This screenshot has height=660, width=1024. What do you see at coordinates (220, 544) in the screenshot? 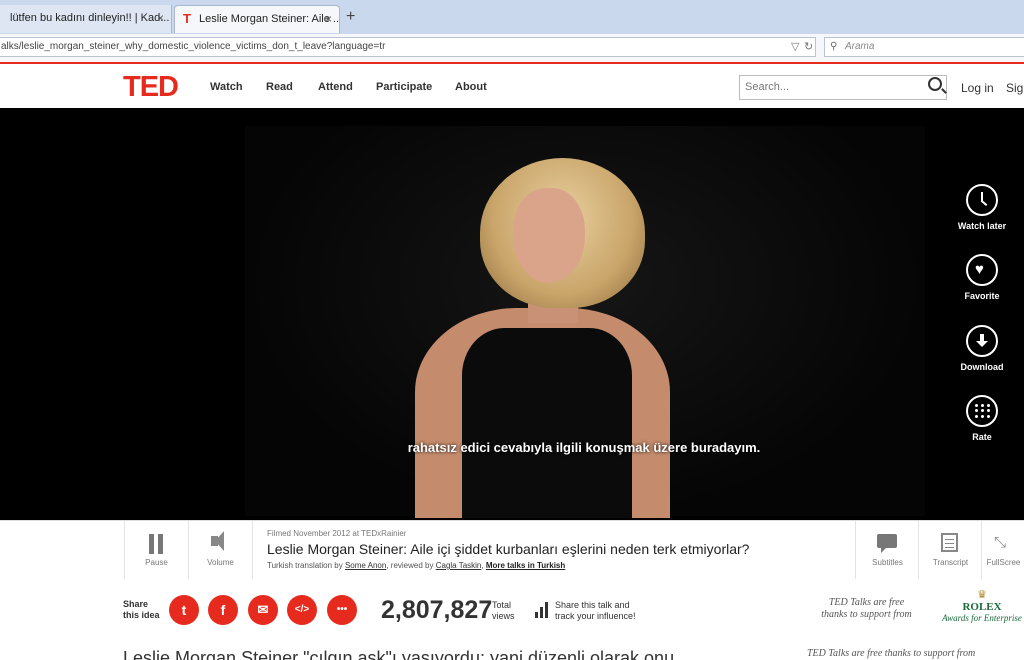
I see `speaker-icon` at bounding box center [220, 544].